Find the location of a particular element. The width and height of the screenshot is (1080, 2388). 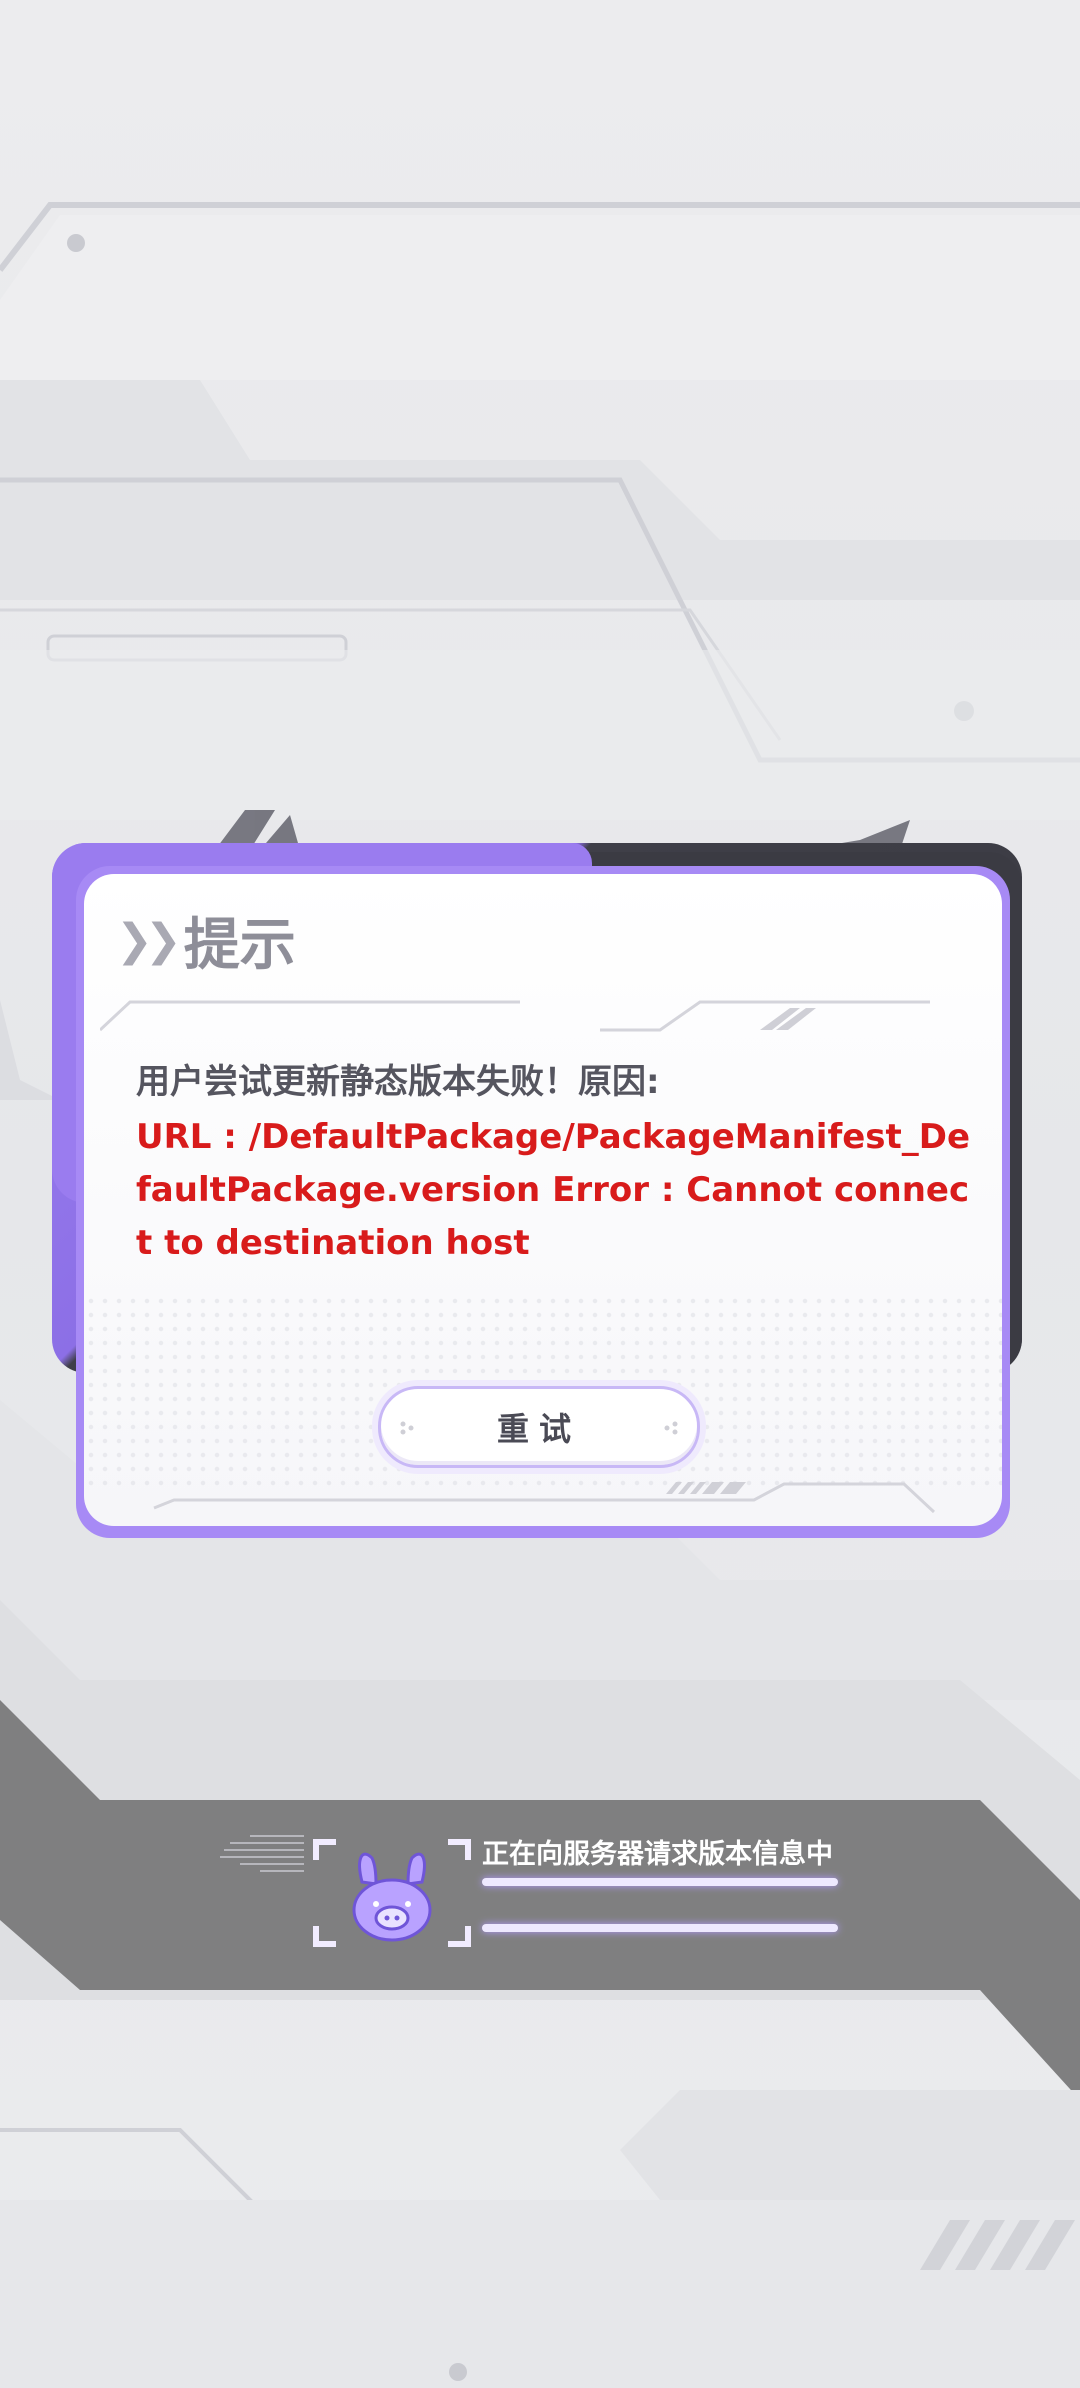

title-divider is located at coordinates (515, 1016).